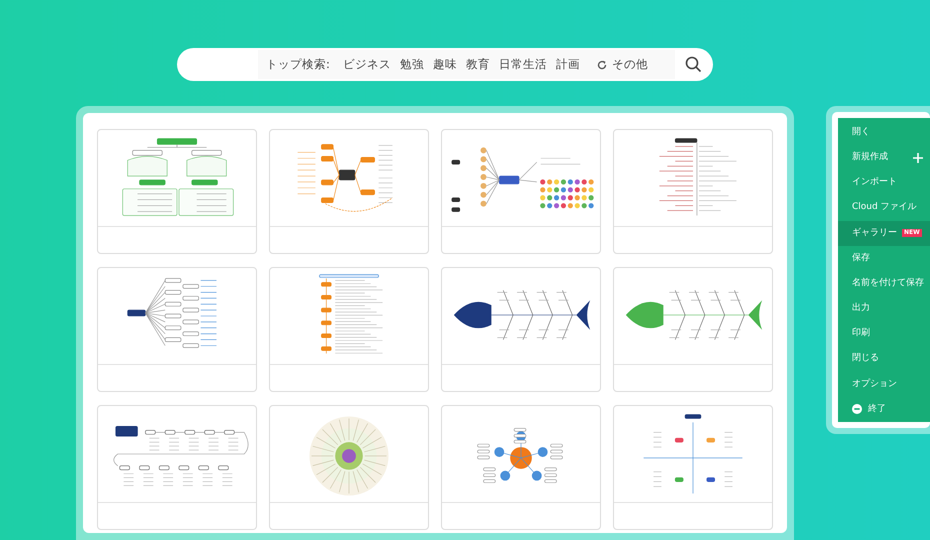 This screenshot has width=930, height=540. Describe the element at coordinates (522, 65) in the screenshot. I see `search-tag-link: 日常生活` at that location.